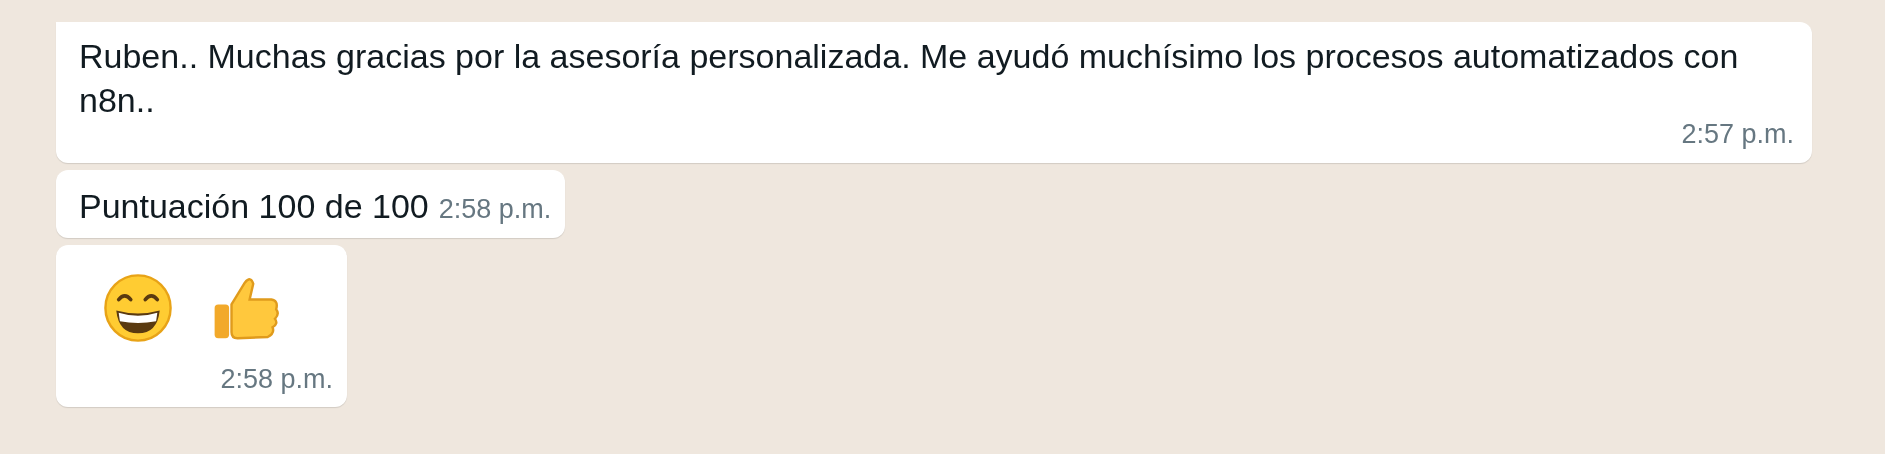  I want to click on message-time: 2:57 p.m., so click(1737, 134).